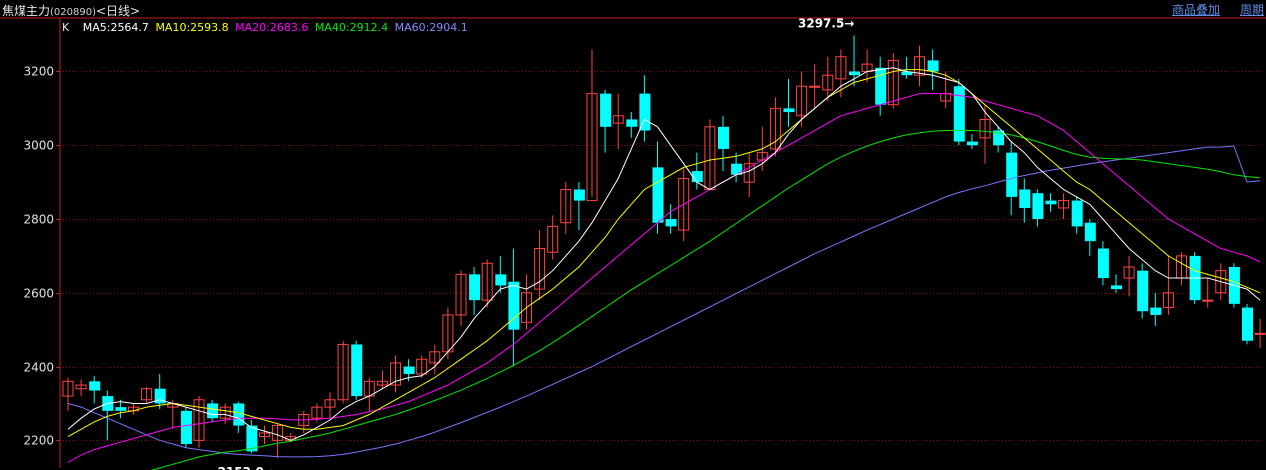  What do you see at coordinates (38, 72) in the screenshot?
I see `y-tick-label: 3200` at bounding box center [38, 72].